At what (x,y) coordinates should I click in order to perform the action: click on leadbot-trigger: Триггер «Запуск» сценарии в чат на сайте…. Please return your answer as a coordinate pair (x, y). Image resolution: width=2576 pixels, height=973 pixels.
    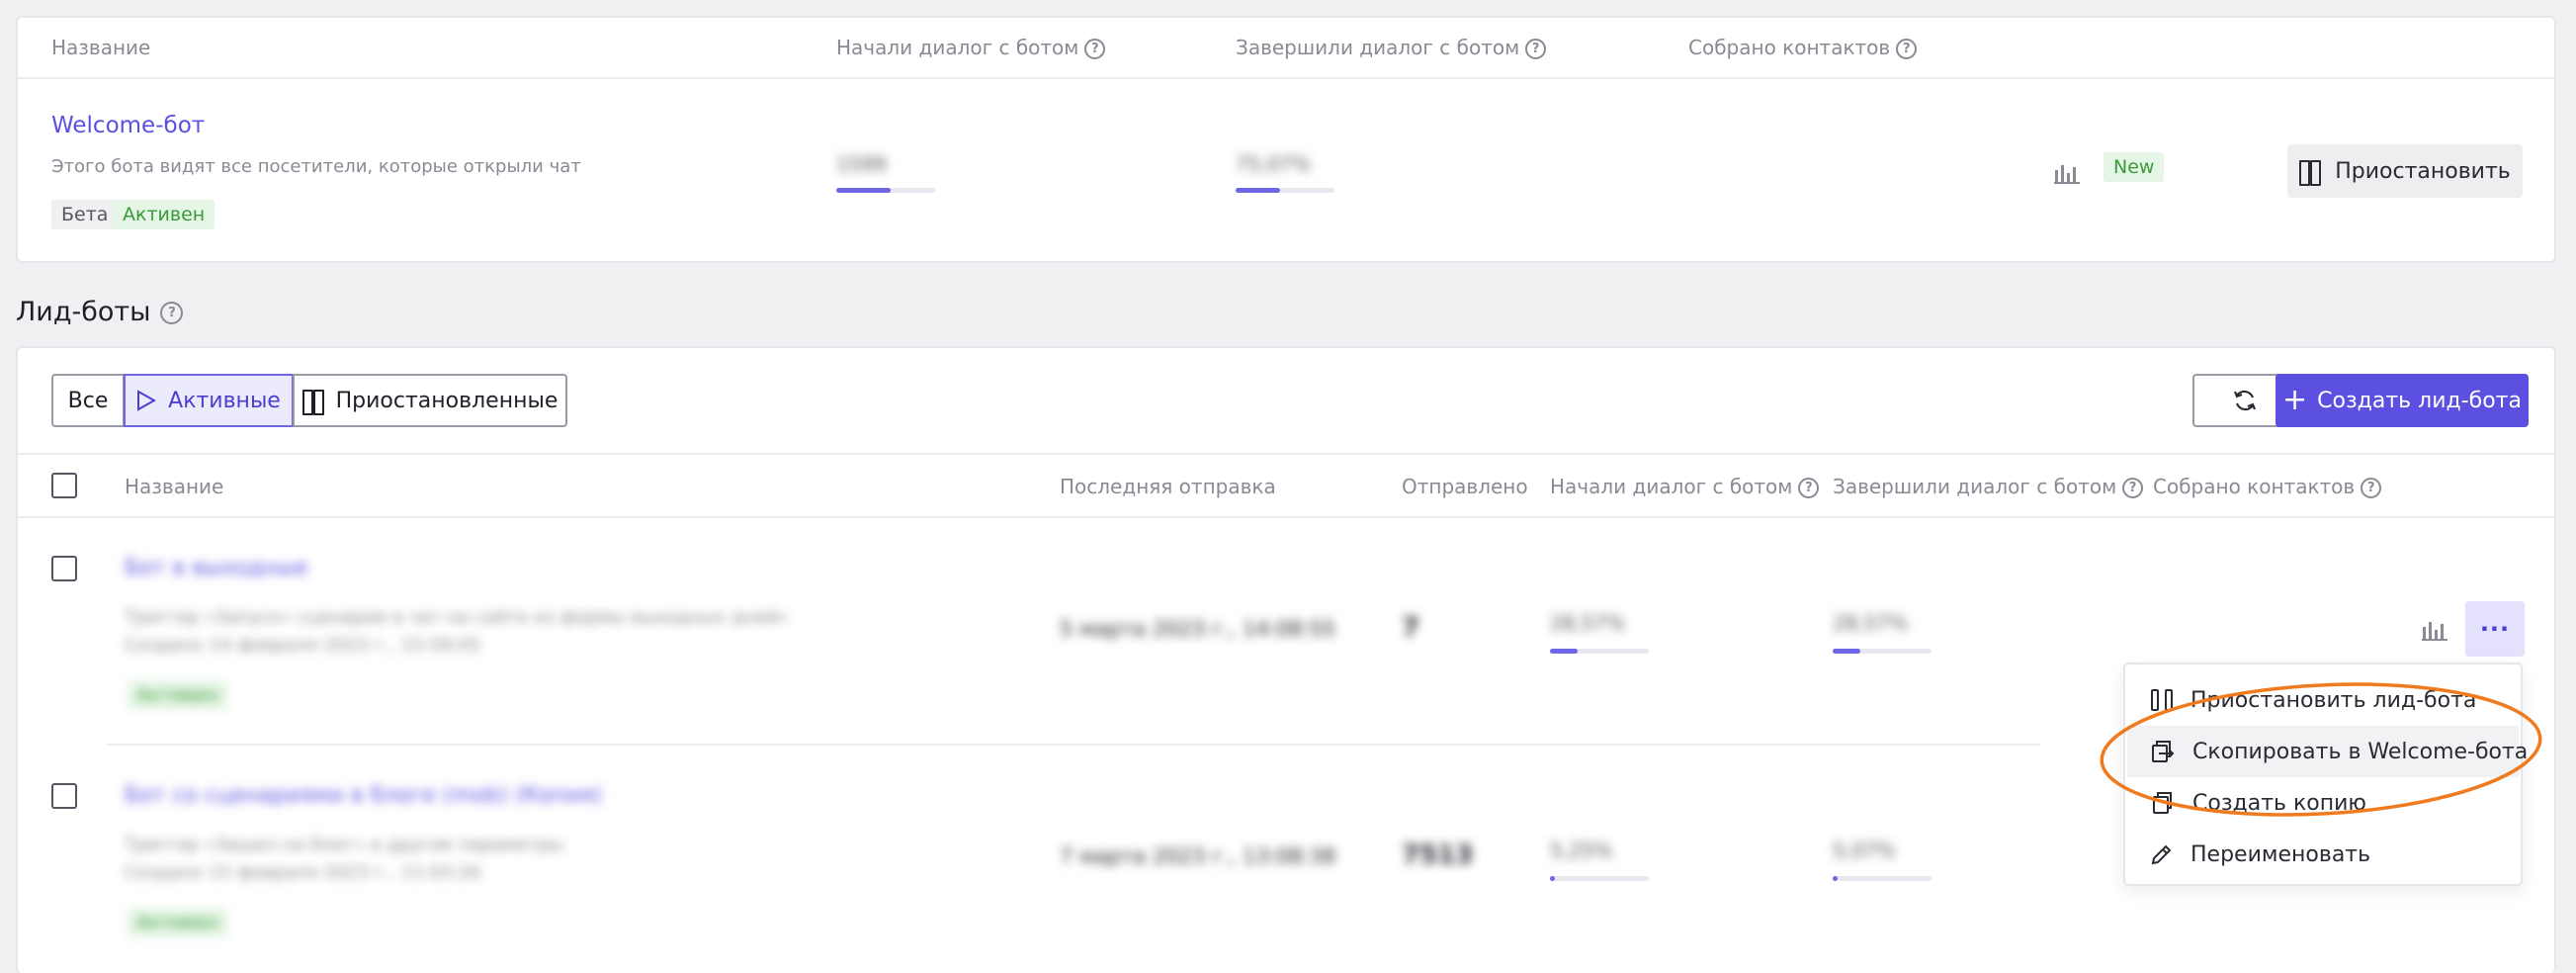
    Looking at the image, I should click on (457, 617).